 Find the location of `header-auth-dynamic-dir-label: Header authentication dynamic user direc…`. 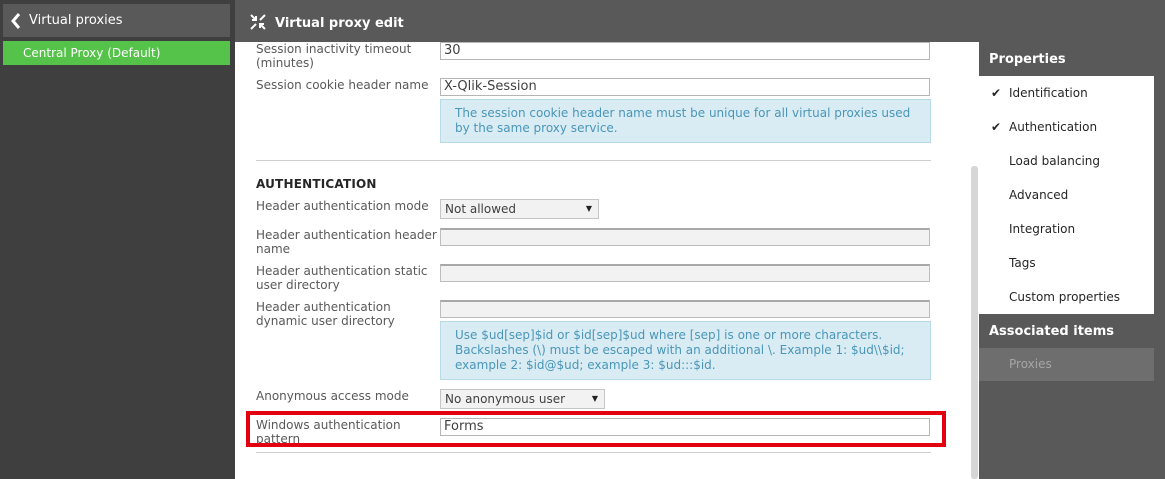

header-auth-dynamic-dir-label: Header authentication dynamic user direc… is located at coordinates (325, 314).